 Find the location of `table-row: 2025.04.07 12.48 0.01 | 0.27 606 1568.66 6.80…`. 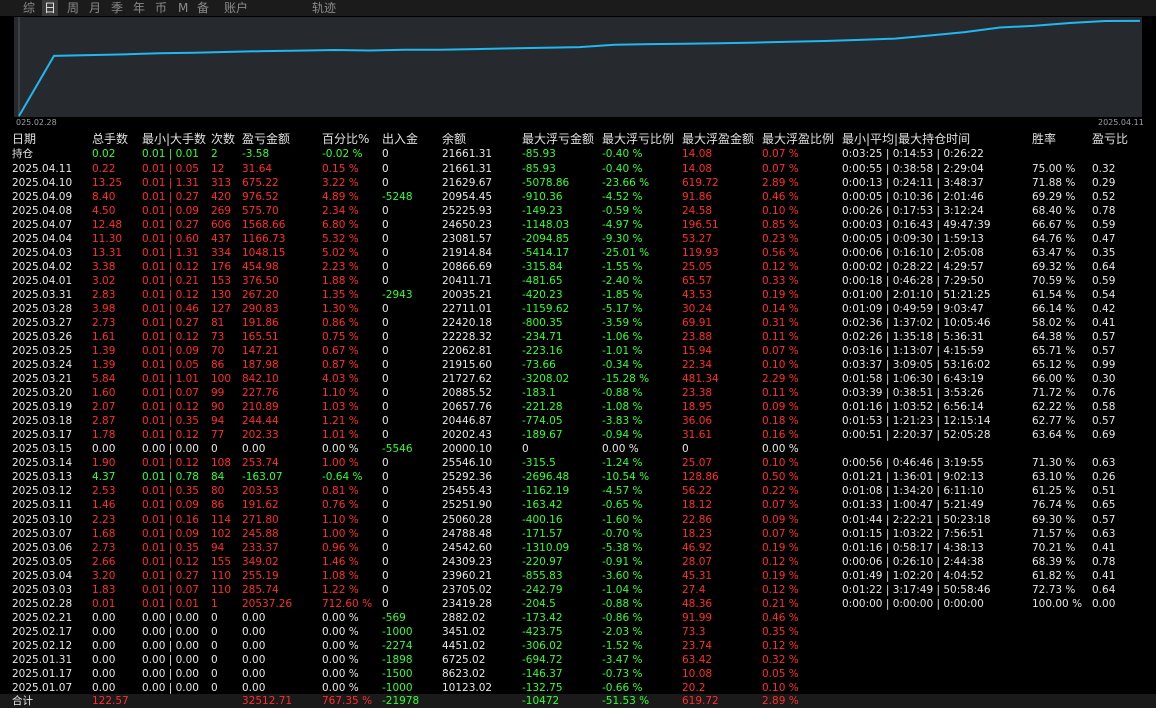

table-row: 2025.04.07 12.48 0.01 | 0.27 606 1568.66 6.80… is located at coordinates (578, 225).